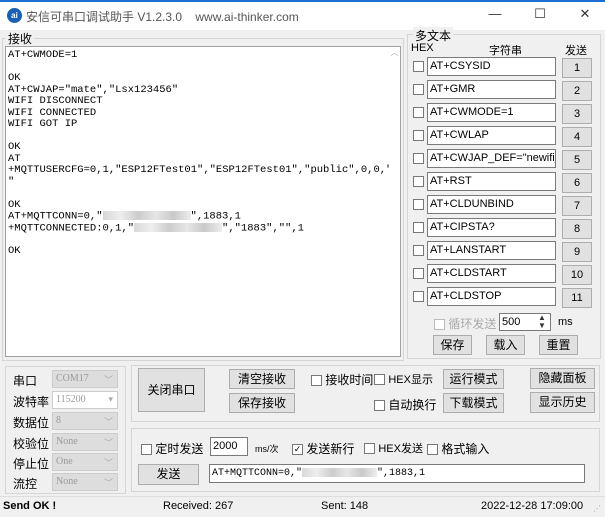 This screenshot has width=605, height=517. Describe the element at coordinates (302, 496) in the screenshot. I see `status-divider` at that location.